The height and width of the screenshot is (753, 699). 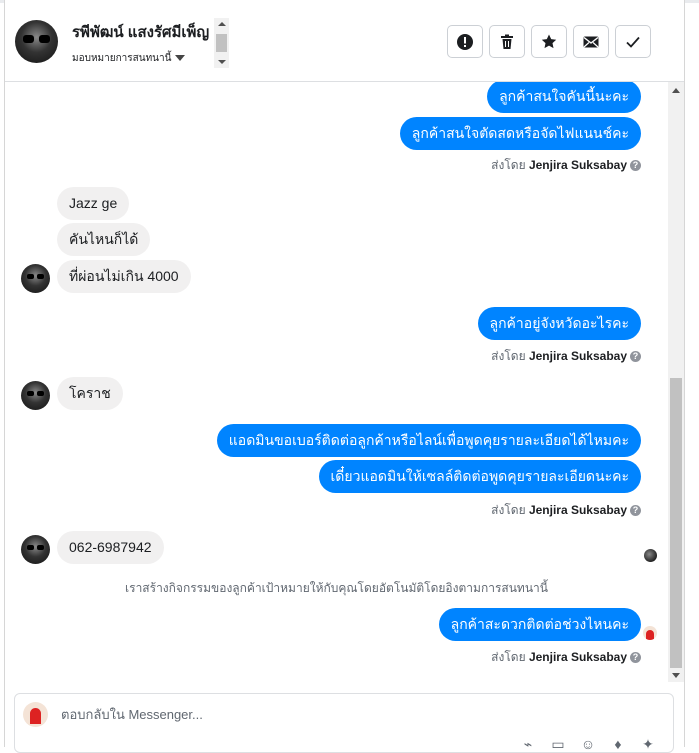 What do you see at coordinates (564, 97) in the screenshot?
I see `outgoing-message: ลูกค้าสนใจคันนี้นะคะ` at bounding box center [564, 97].